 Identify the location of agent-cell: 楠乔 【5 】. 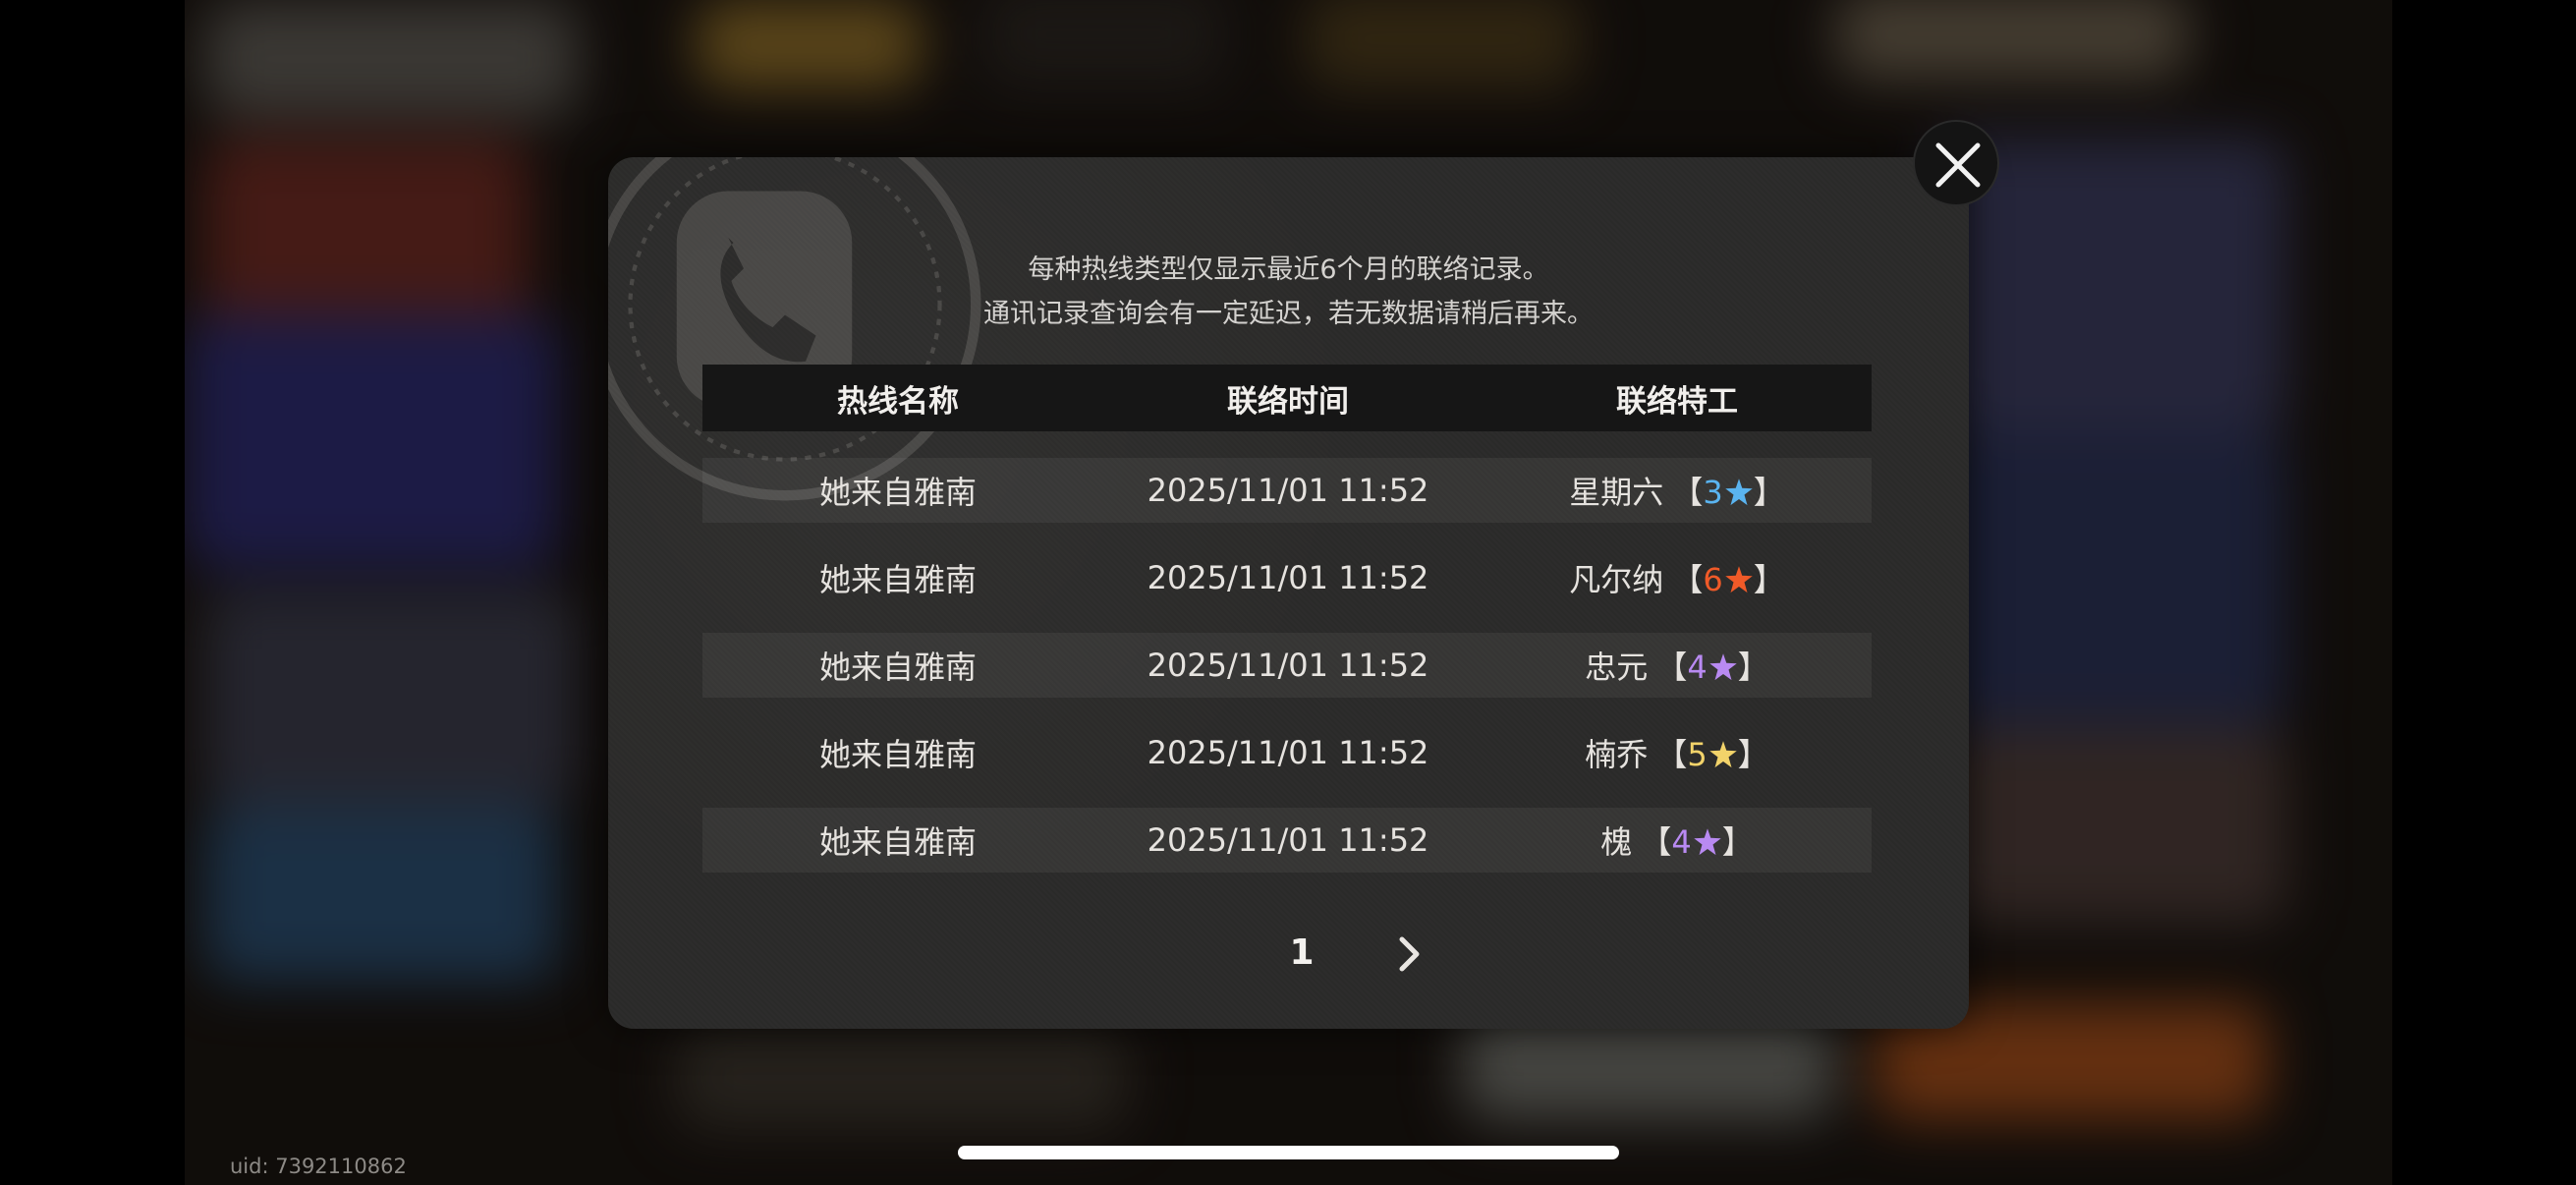
(1677, 753).